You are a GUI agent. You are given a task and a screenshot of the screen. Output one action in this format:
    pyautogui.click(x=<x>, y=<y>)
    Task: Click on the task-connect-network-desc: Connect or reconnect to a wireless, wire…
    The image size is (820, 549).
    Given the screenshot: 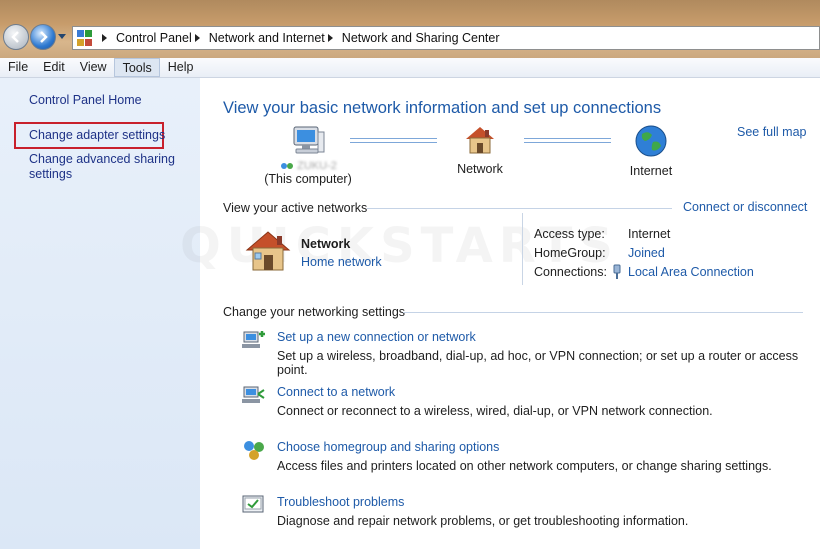 What is the action you would take?
    pyautogui.click(x=495, y=411)
    